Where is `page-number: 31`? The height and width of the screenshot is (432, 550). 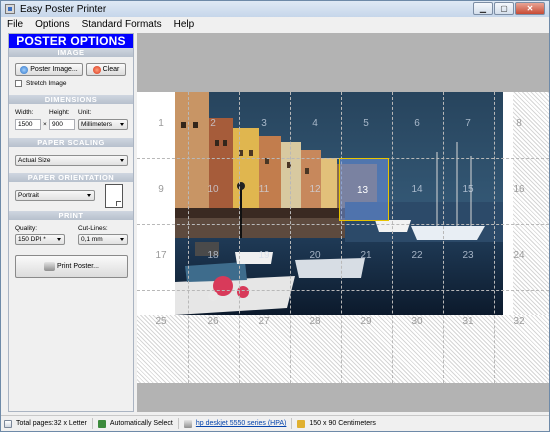 page-number: 31 is located at coordinates (468, 321).